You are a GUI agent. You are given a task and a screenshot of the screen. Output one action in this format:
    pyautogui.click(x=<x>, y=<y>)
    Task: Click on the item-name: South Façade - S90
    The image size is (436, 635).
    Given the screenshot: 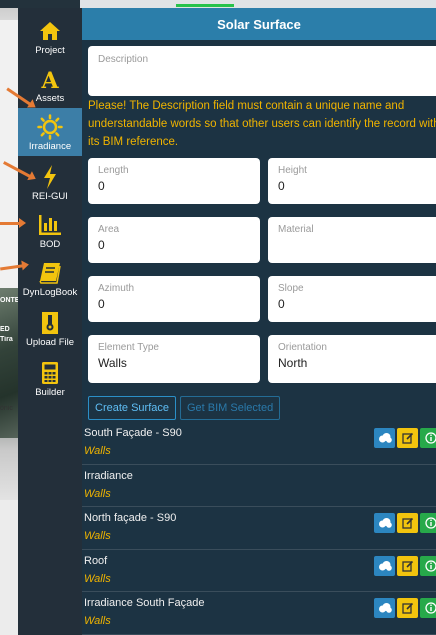 What is the action you would take?
    pyautogui.click(x=133, y=433)
    